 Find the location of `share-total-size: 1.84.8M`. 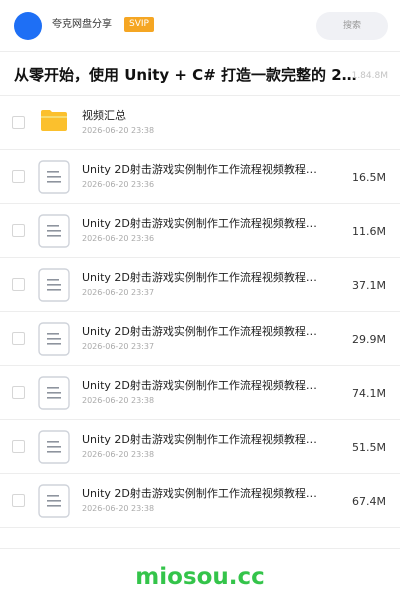

share-total-size: 1.84.8M is located at coordinates (369, 76).